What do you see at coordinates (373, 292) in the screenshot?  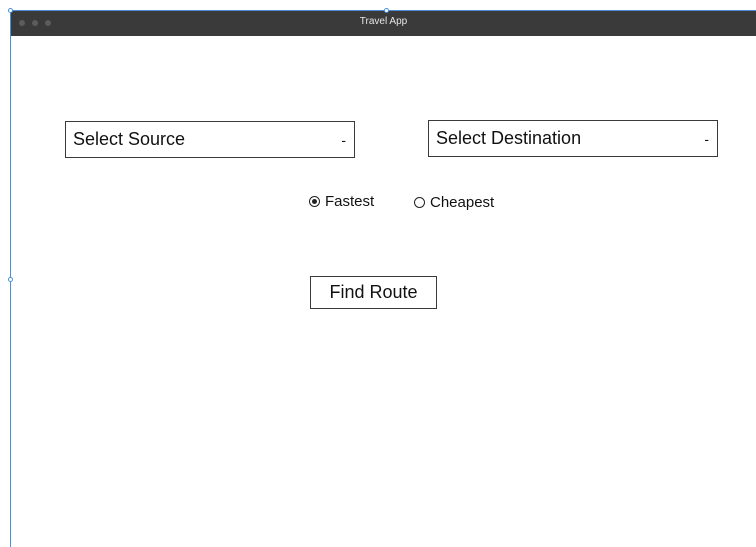 I see `find-route-button: Find Route` at bounding box center [373, 292].